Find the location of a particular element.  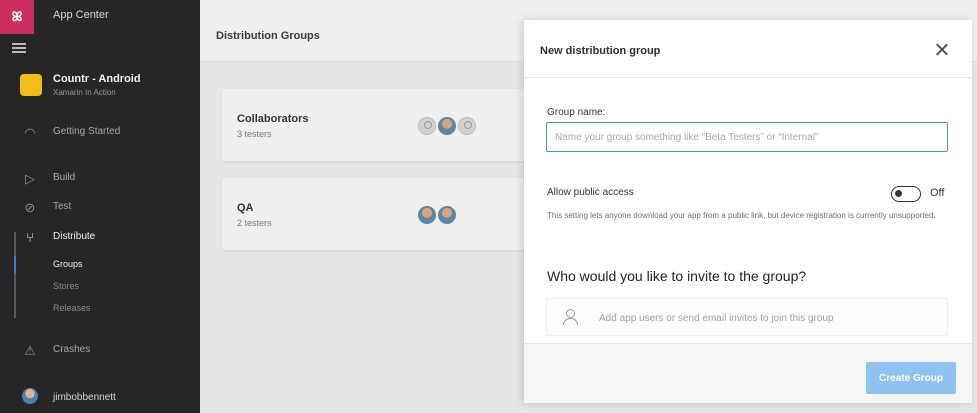

nav-item-getting-started: ◠ Getting Started is located at coordinates (100, 133).